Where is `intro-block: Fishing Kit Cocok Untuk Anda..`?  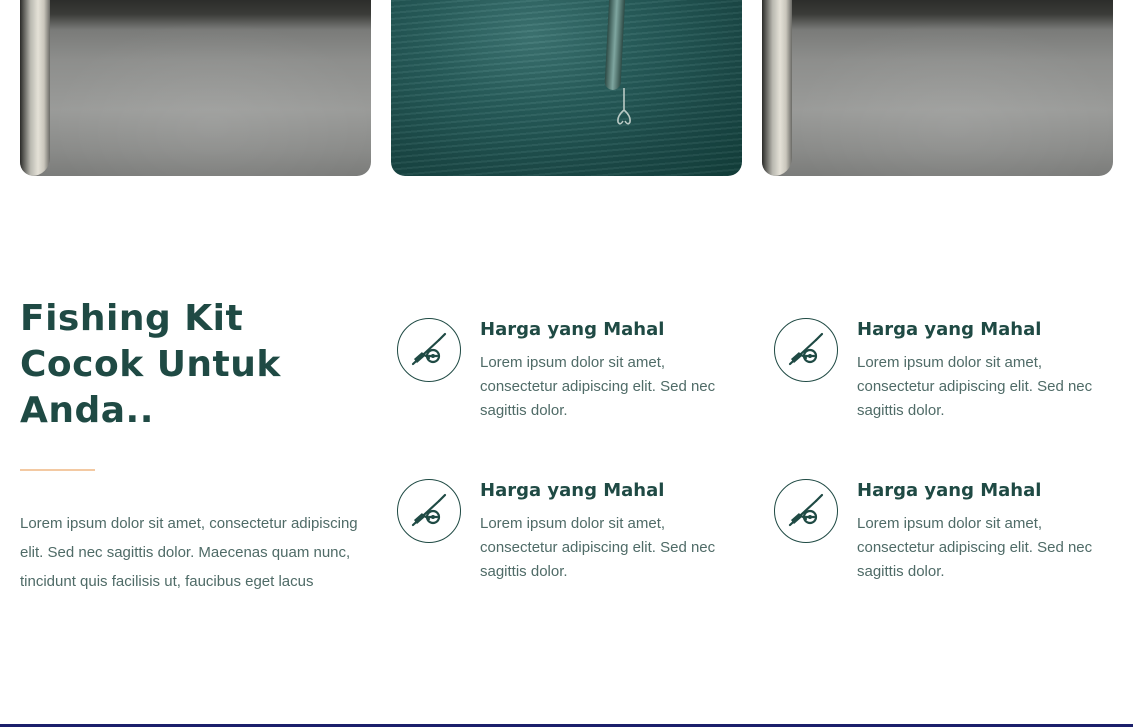 intro-block: Fishing Kit Cocok Untuk Anda.. is located at coordinates (195, 365).